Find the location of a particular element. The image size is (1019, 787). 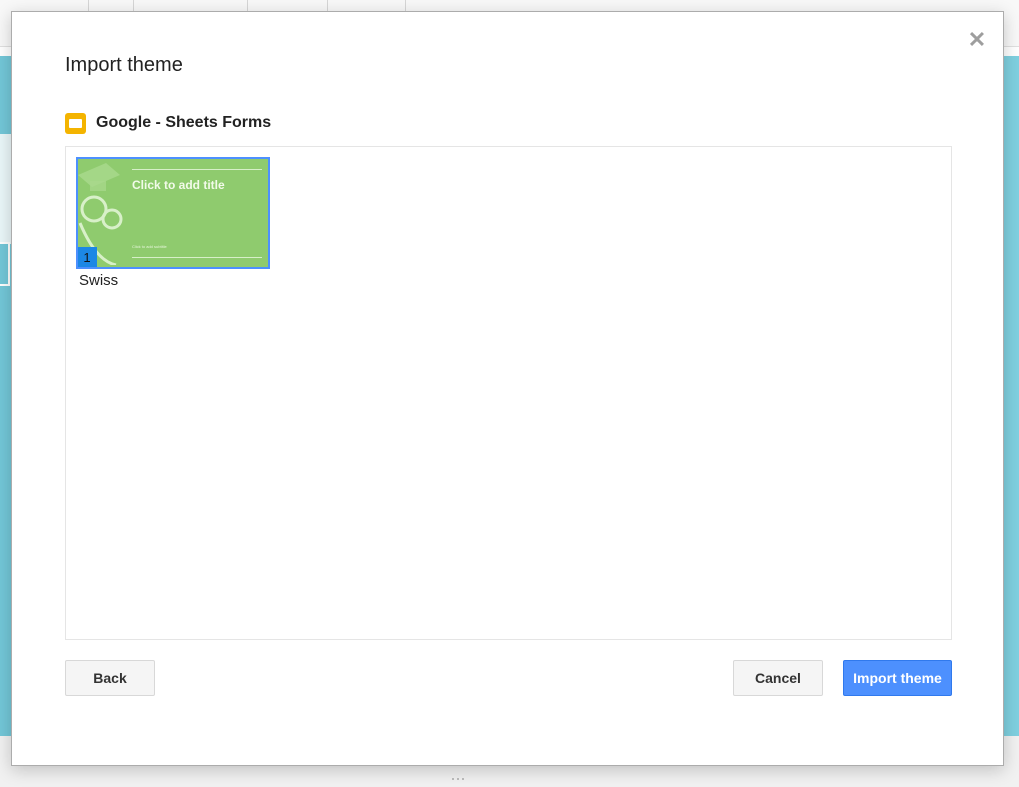

import-theme-button: Import theme is located at coordinates (897, 678).